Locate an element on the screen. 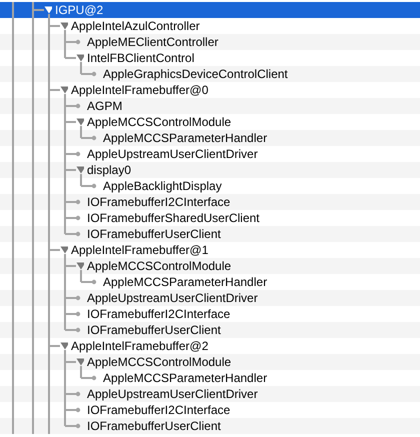  node-label: AppleMEClientController is located at coordinates (152, 42).